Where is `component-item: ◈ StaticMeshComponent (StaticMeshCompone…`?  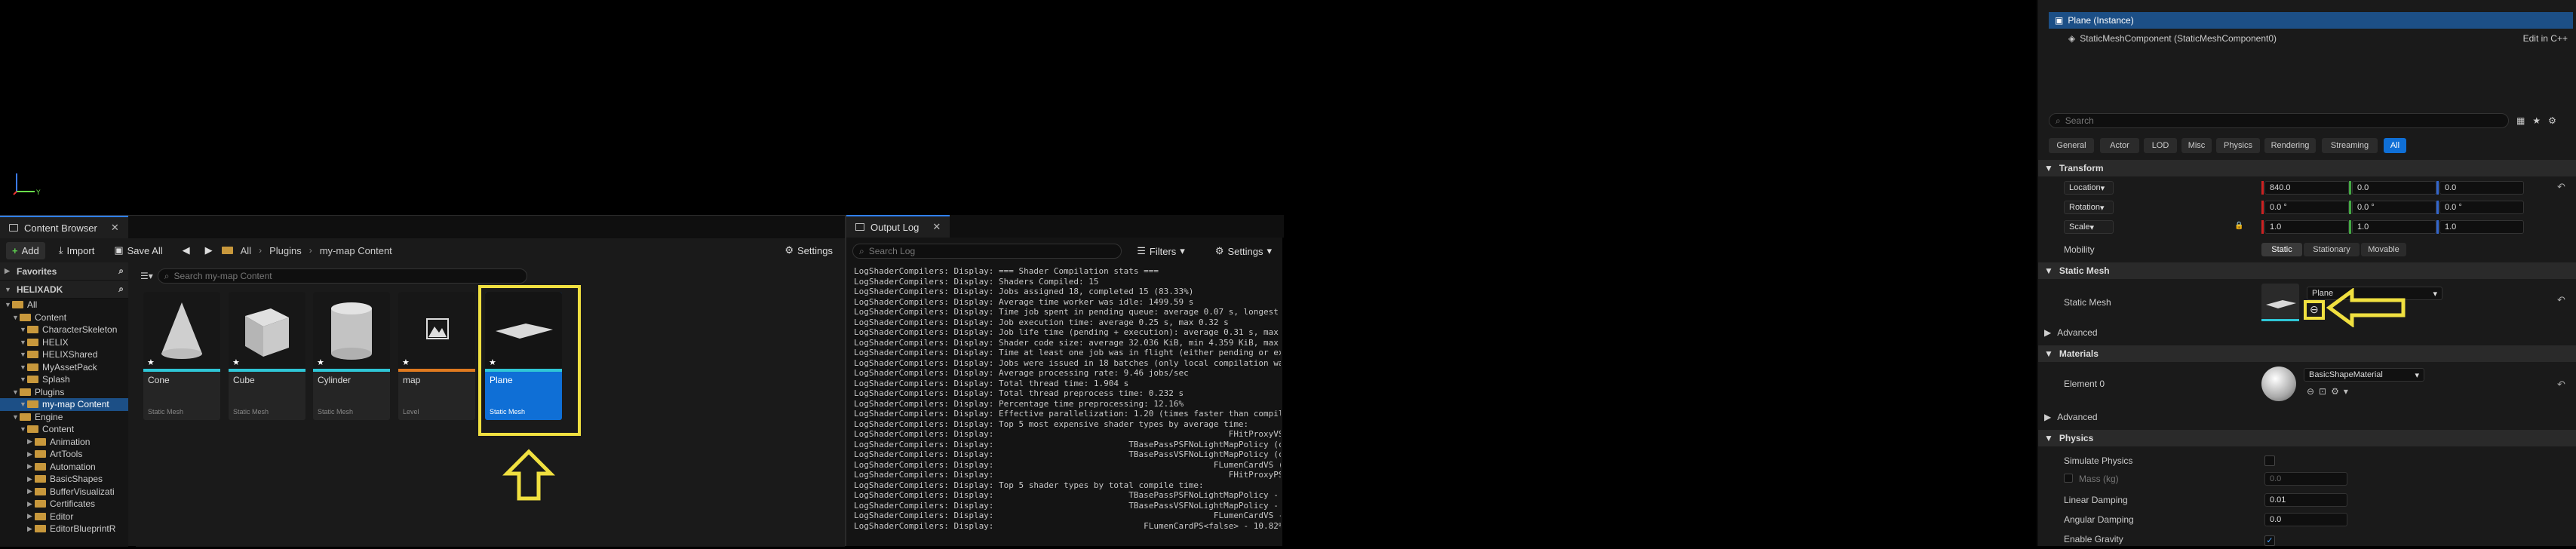 component-item: ◈ StaticMeshComponent (StaticMeshCompone… is located at coordinates (2321, 38).